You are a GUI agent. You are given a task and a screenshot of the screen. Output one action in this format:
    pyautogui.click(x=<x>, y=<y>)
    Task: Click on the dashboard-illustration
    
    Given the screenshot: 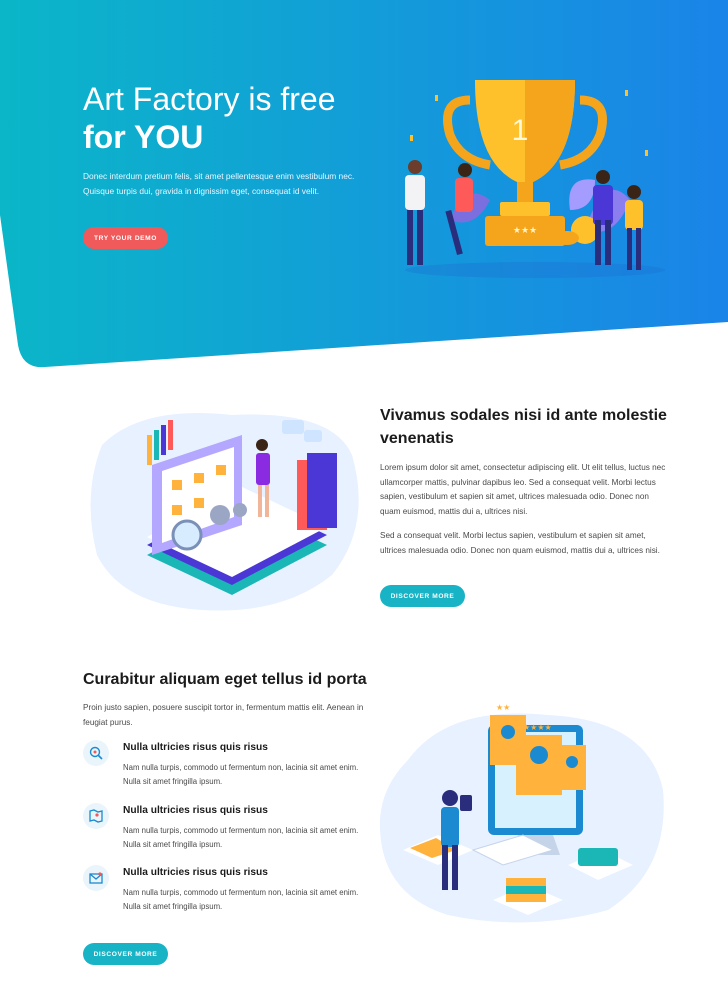 What is the action you would take?
    pyautogui.click(x=224, y=512)
    